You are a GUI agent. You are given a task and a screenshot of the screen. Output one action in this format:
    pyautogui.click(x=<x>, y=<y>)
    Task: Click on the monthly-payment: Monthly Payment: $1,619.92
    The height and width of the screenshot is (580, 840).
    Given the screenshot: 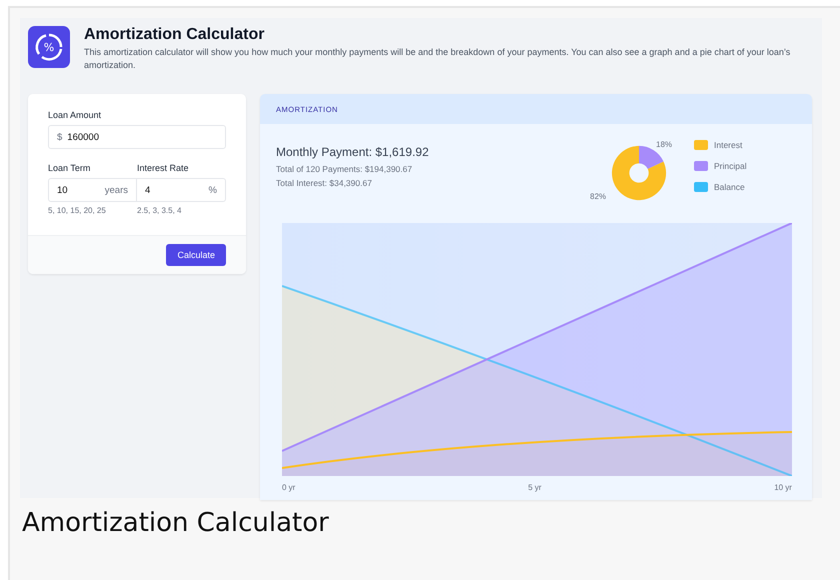 What is the action you would take?
    pyautogui.click(x=353, y=152)
    